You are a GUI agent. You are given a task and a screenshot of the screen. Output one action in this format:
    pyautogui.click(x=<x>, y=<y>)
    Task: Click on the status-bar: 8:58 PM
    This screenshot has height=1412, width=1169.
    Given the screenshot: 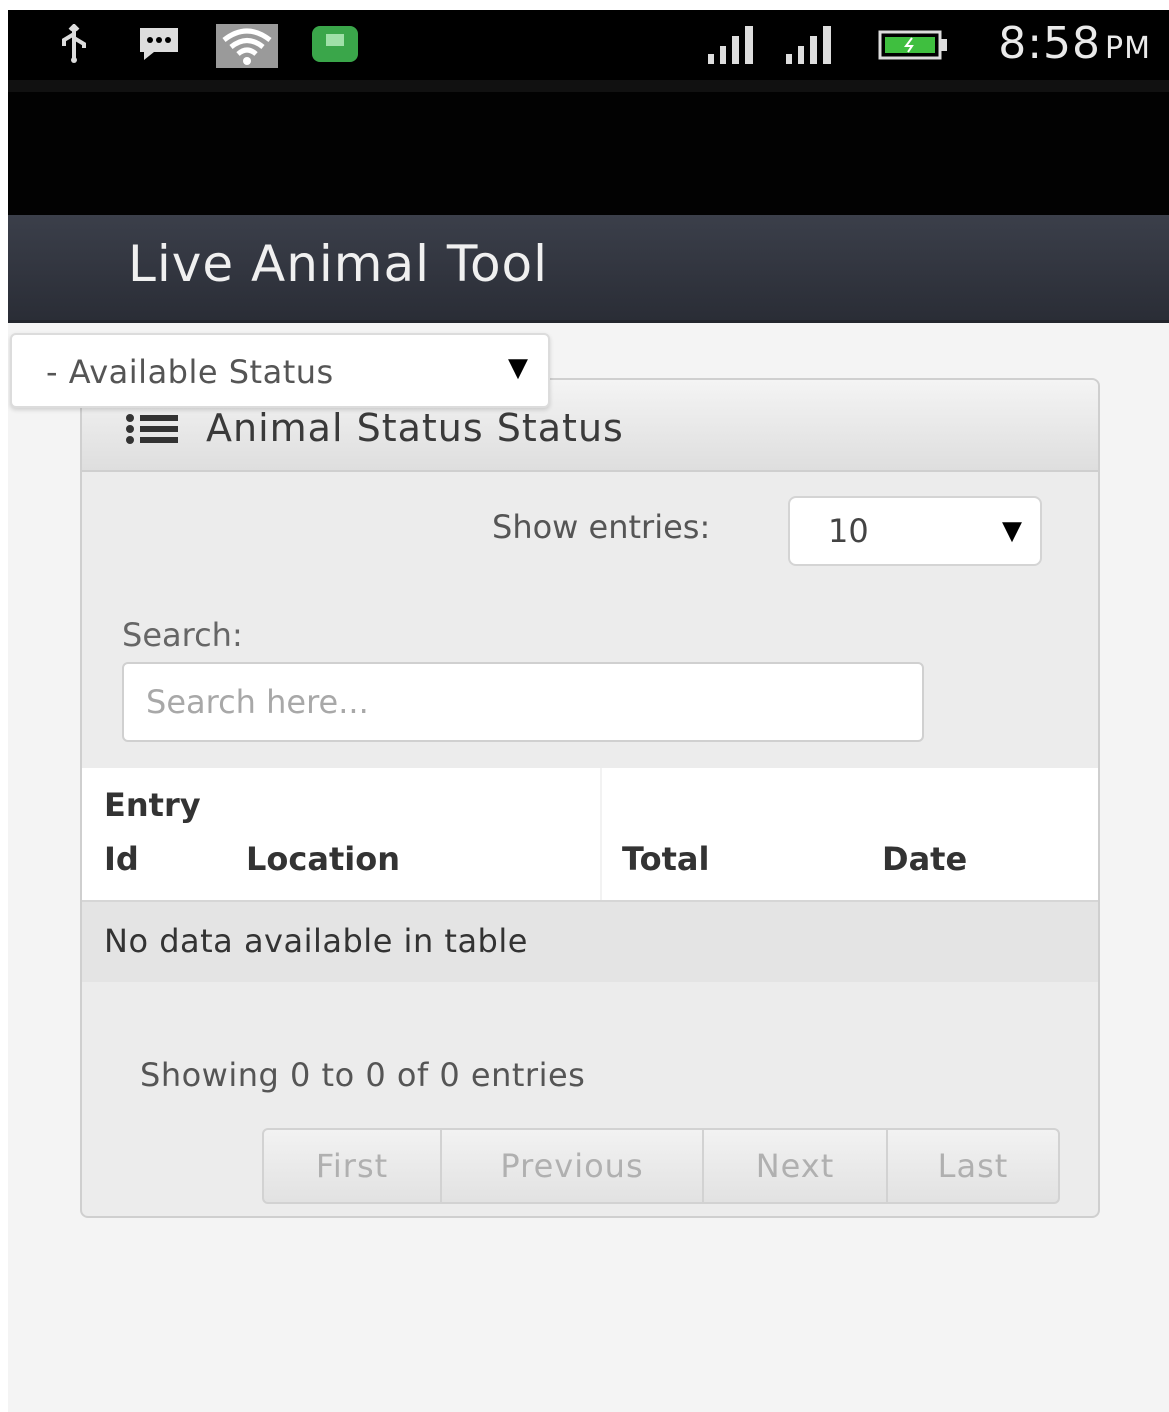 What is the action you would take?
    pyautogui.click(x=588, y=45)
    